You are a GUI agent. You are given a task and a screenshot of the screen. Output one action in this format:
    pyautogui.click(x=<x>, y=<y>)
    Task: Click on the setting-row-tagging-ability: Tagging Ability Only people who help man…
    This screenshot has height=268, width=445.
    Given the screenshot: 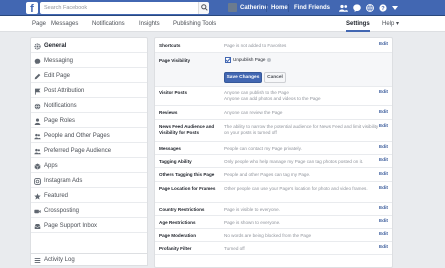 What is the action you would take?
    pyautogui.click(x=273, y=161)
    